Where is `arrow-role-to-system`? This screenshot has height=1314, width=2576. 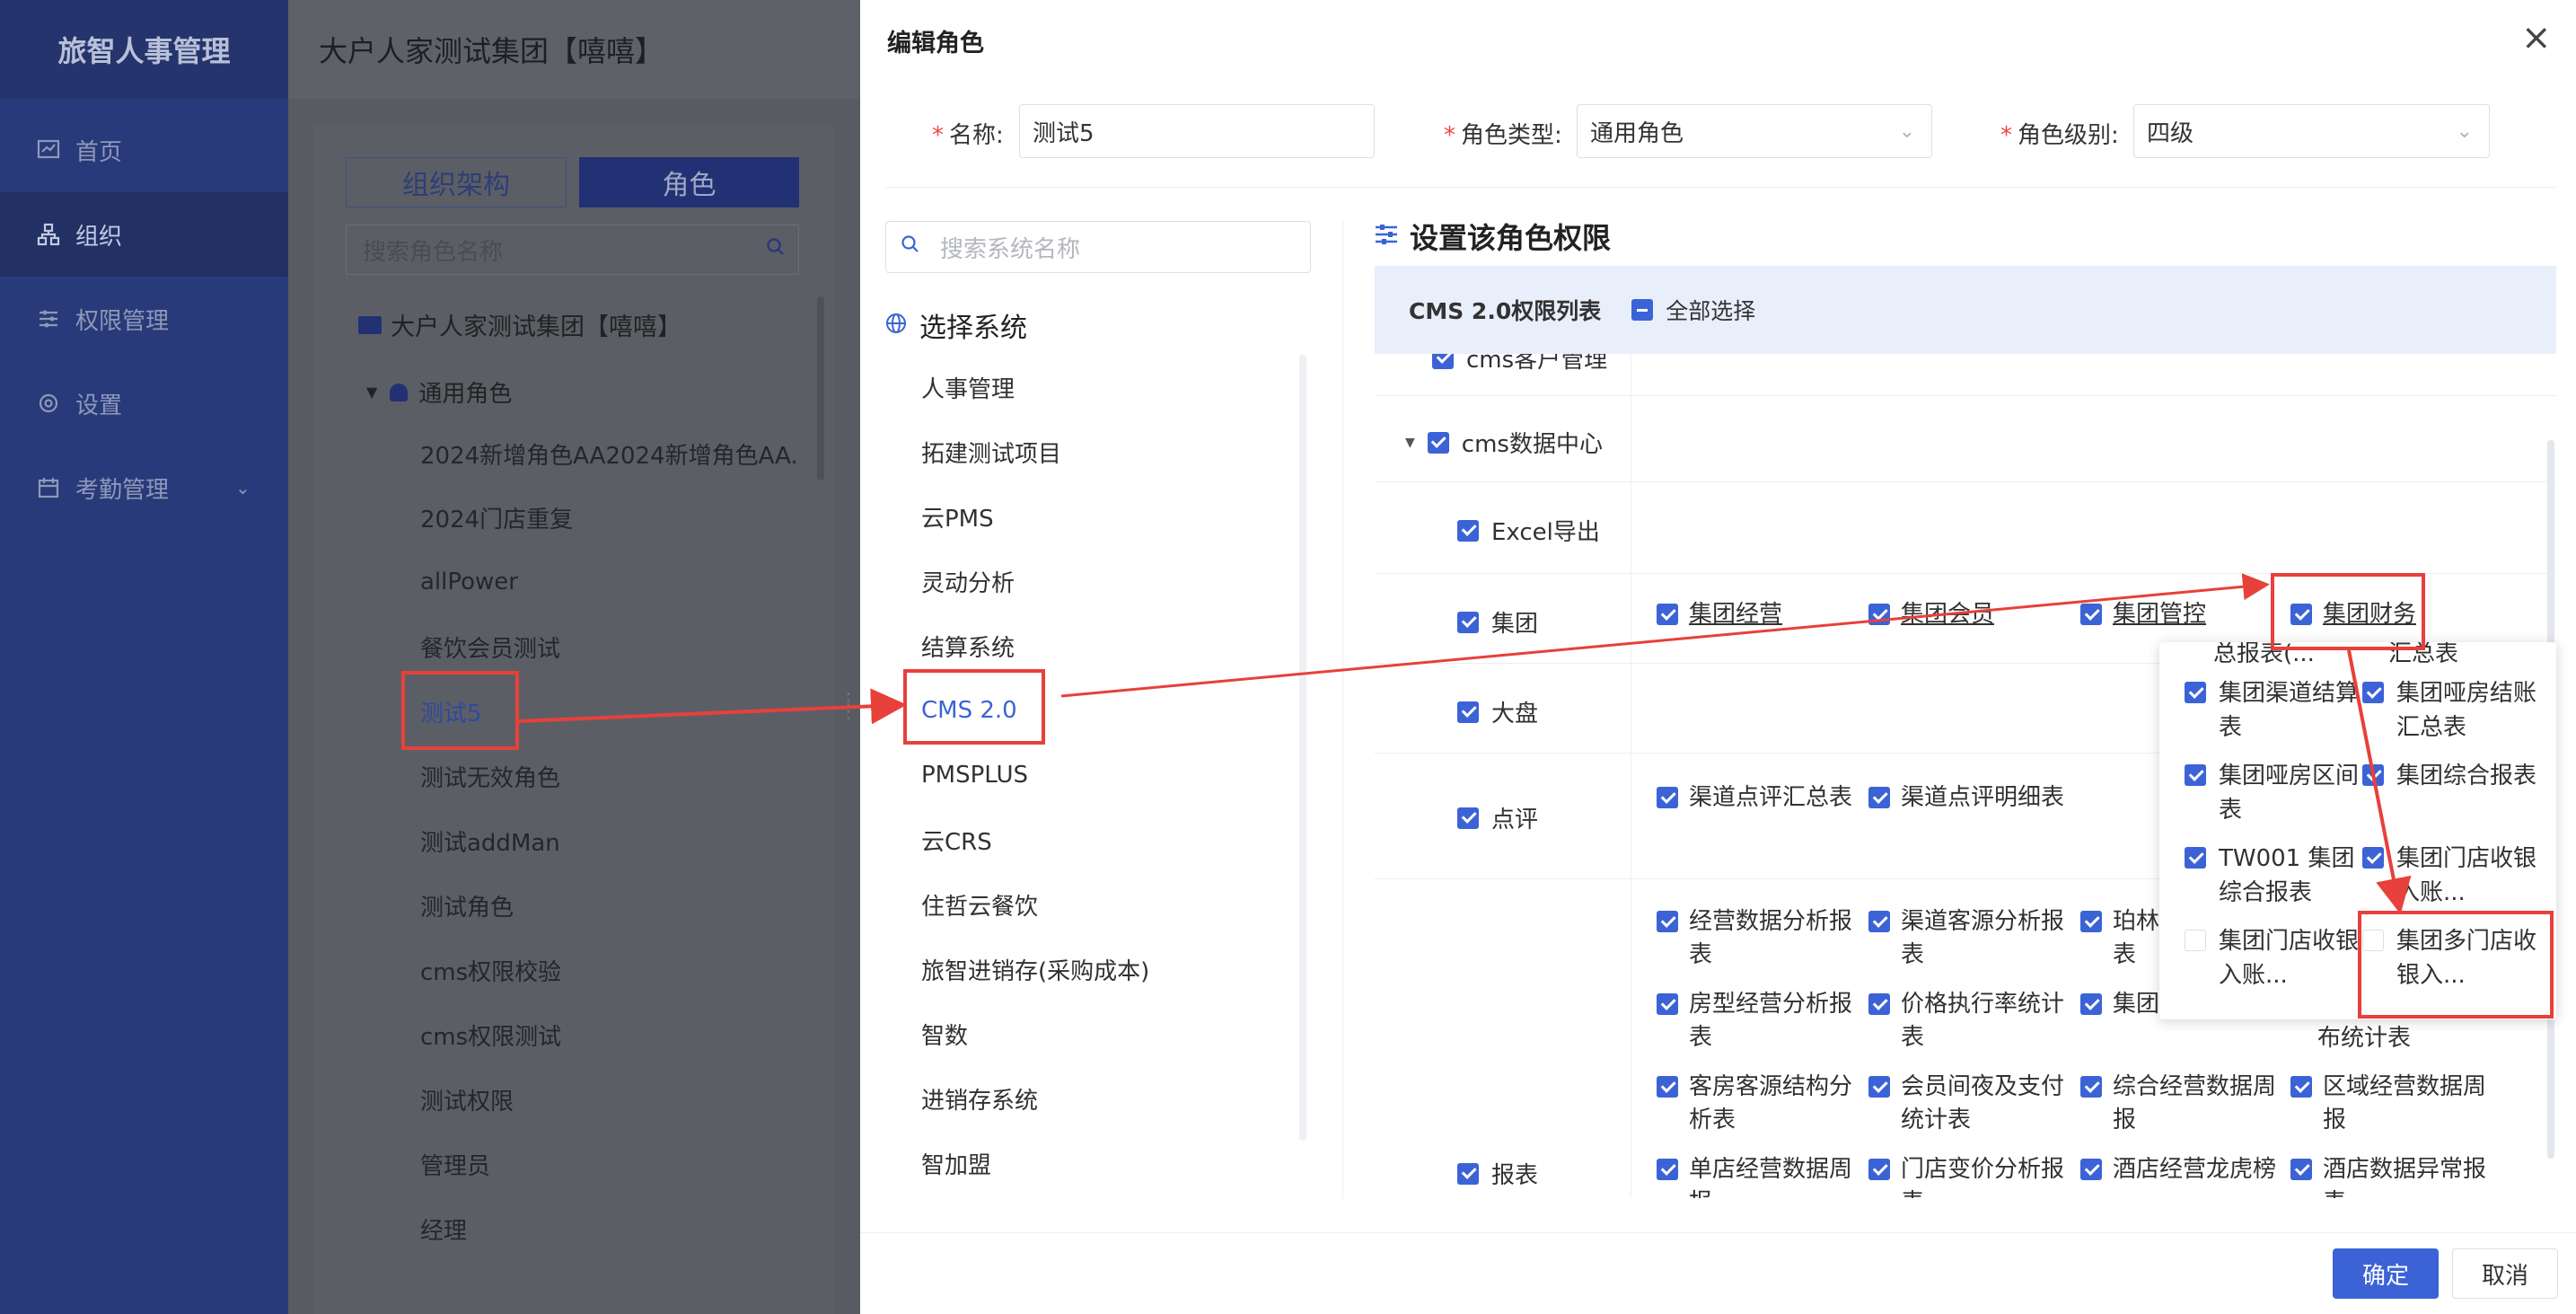
arrow-role-to-system is located at coordinates (712, 706).